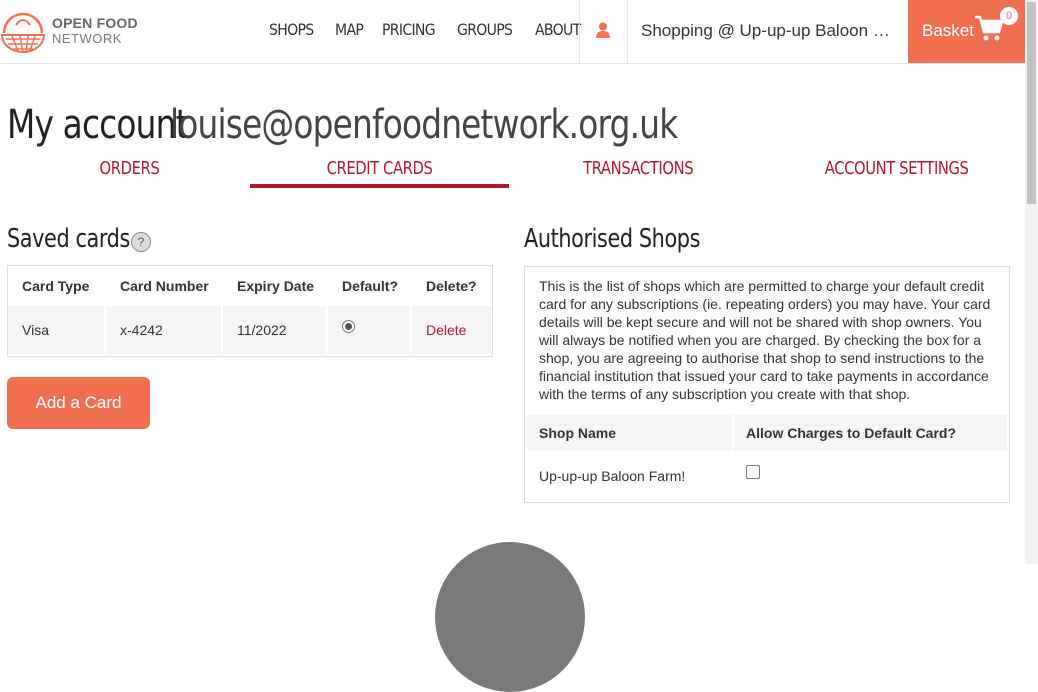 The image size is (1038, 692). Describe the element at coordinates (766, 31) in the screenshot. I see `current-shop-link: Shopping @ Up-up-up Baloon Farm!` at that location.